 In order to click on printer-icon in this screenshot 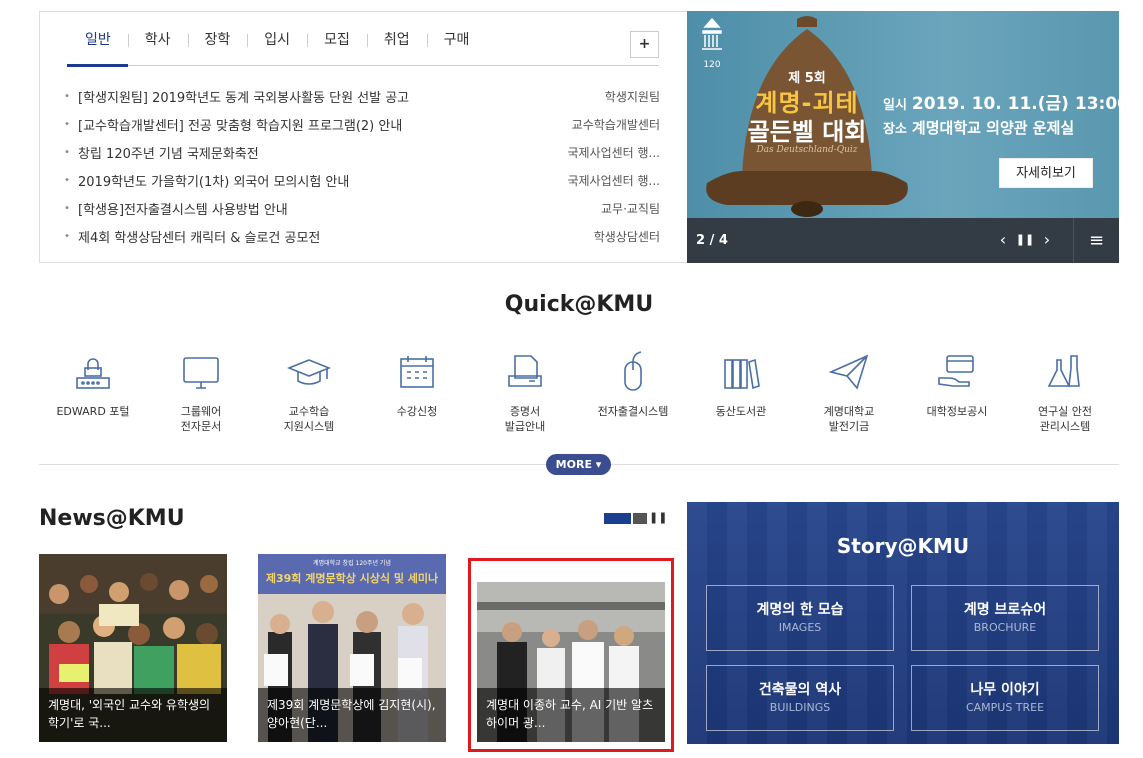, I will do `click(525, 371)`.